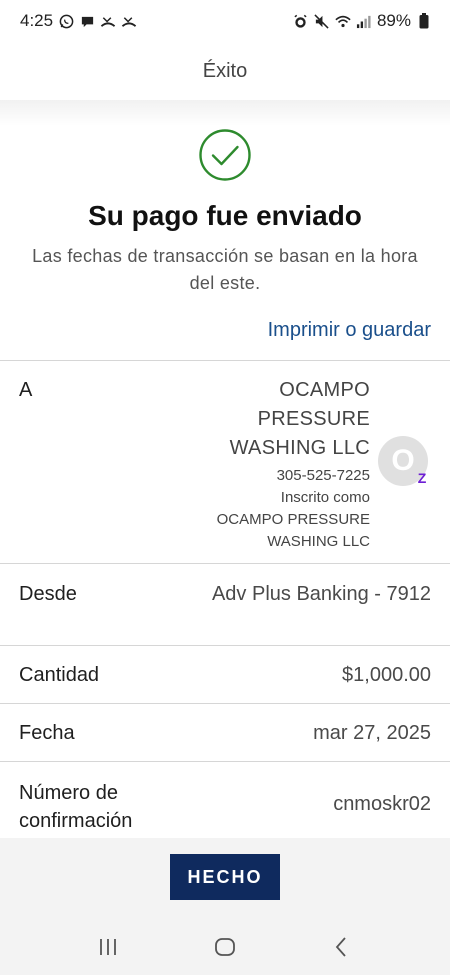  What do you see at coordinates (324, 390) in the screenshot?
I see `payee-name-line: OCAMPO` at bounding box center [324, 390].